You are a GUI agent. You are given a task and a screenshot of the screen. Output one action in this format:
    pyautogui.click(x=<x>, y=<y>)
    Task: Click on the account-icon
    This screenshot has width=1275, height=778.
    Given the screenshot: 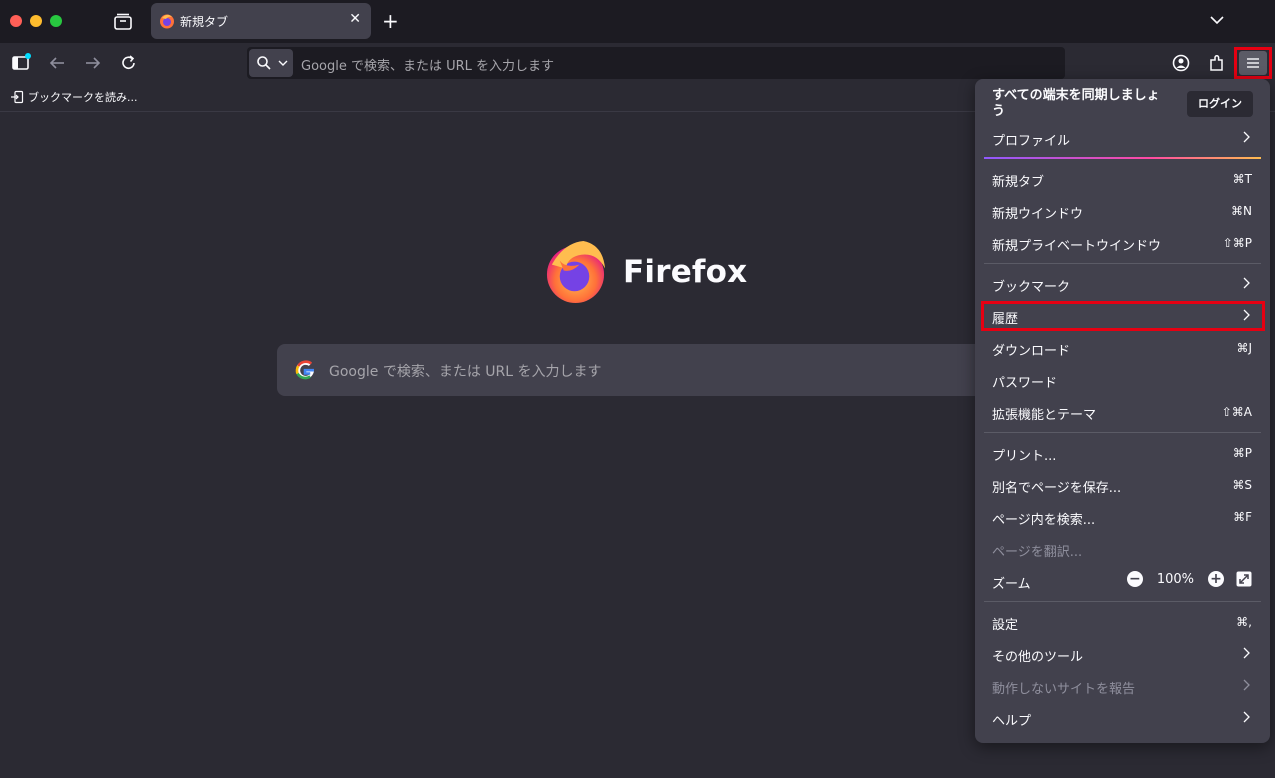 What is the action you would take?
    pyautogui.click(x=1181, y=63)
    